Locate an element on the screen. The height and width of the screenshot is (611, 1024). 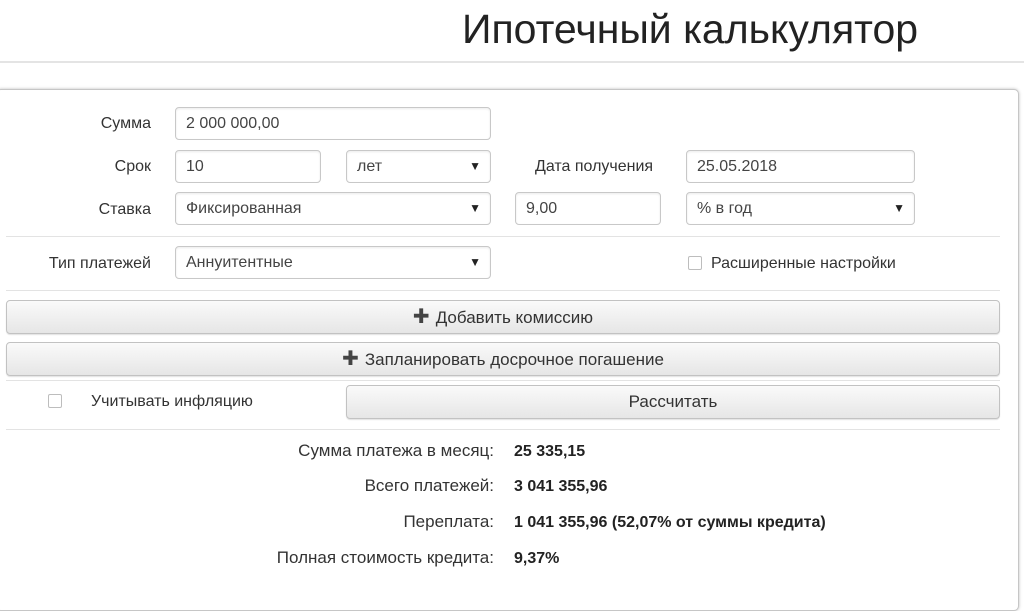
sum-input: 2 000 000,00 is located at coordinates (333, 123).